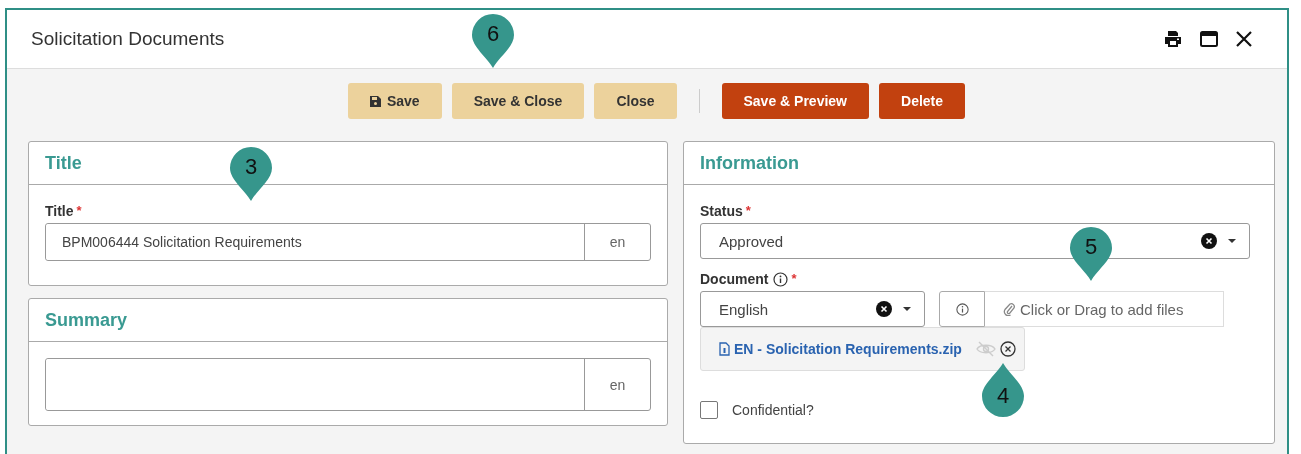 This screenshot has width=1301, height=454. What do you see at coordinates (1003, 390) in the screenshot?
I see `callout-pin: 4` at bounding box center [1003, 390].